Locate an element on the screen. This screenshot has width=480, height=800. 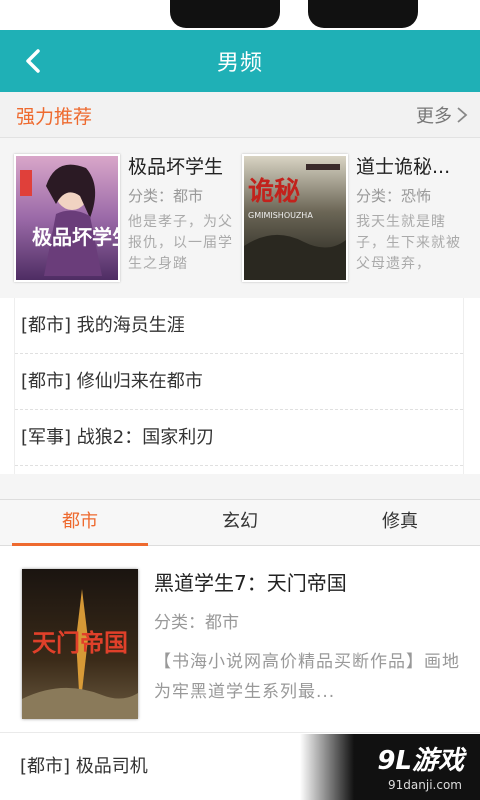
cover-title-text: 诡秘 is located at coordinates (274, 191).